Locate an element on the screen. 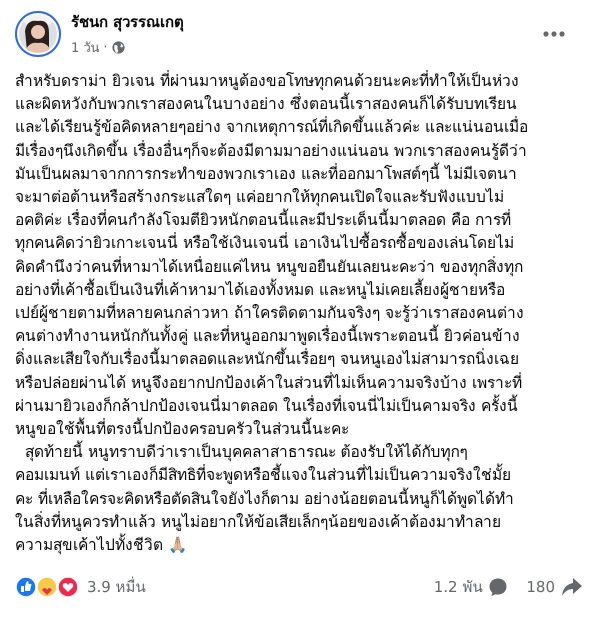 This screenshot has height=621, width=598. more-options-icon is located at coordinates (554, 34).